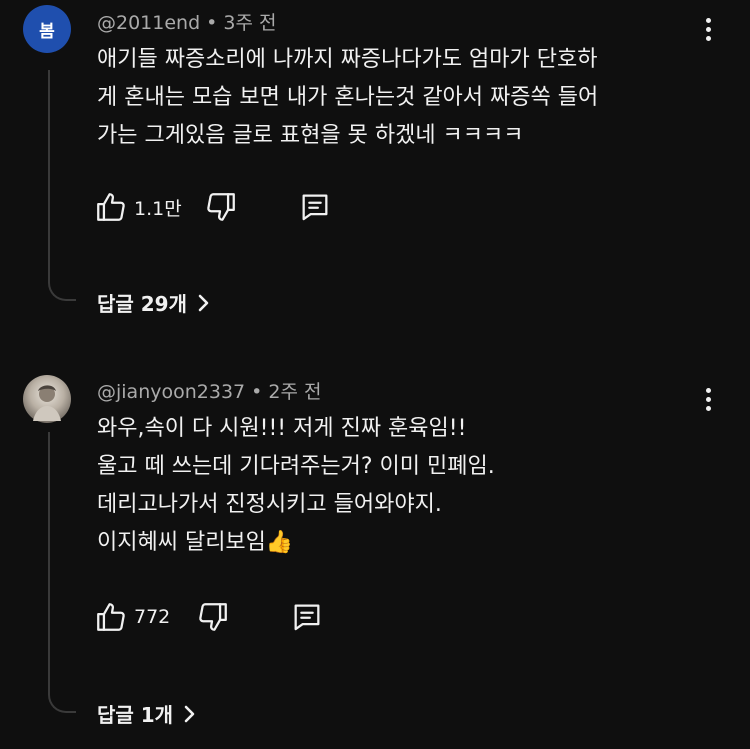 The width and height of the screenshot is (750, 749). I want to click on comment-actions: 1.1만, so click(213, 207).